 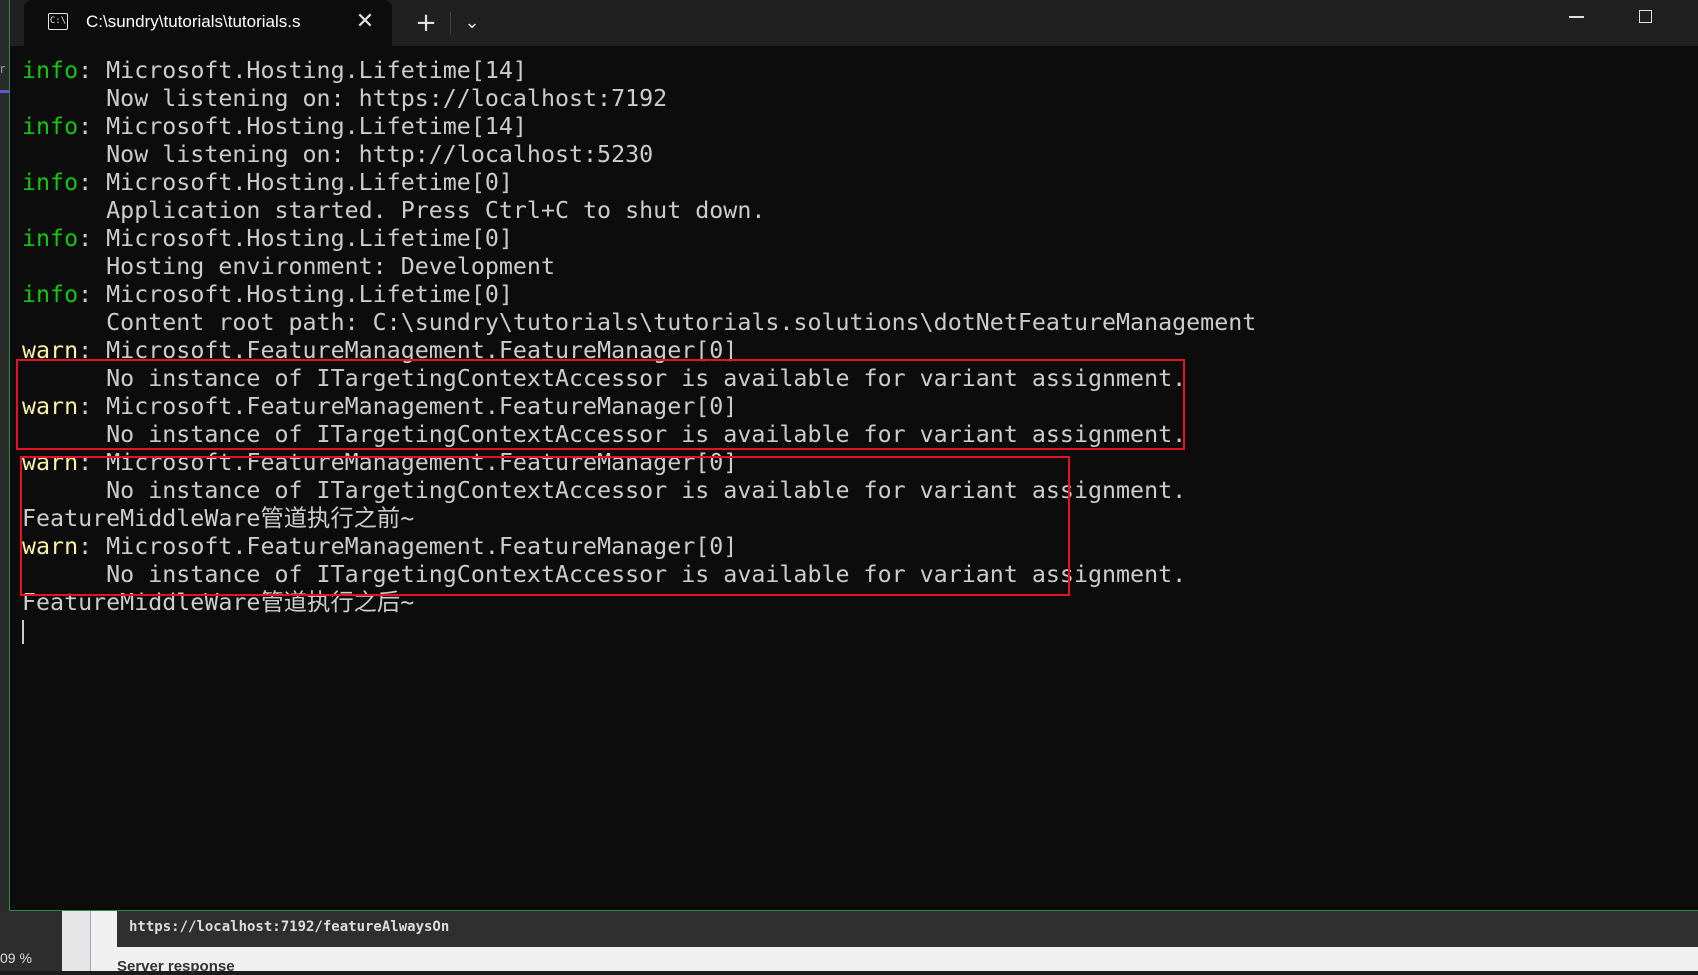 I want to click on close-tab-icon: ✕, so click(x=365, y=22).